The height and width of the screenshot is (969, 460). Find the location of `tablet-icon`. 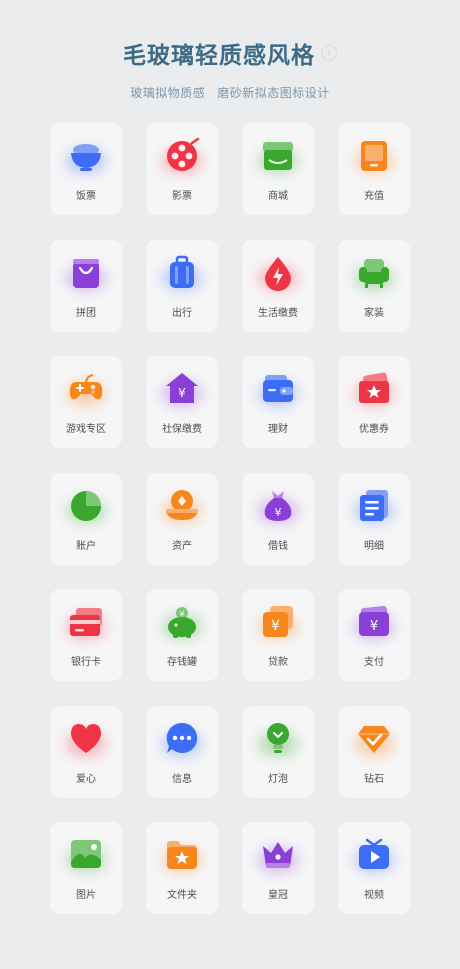

tablet-icon is located at coordinates (374, 156).